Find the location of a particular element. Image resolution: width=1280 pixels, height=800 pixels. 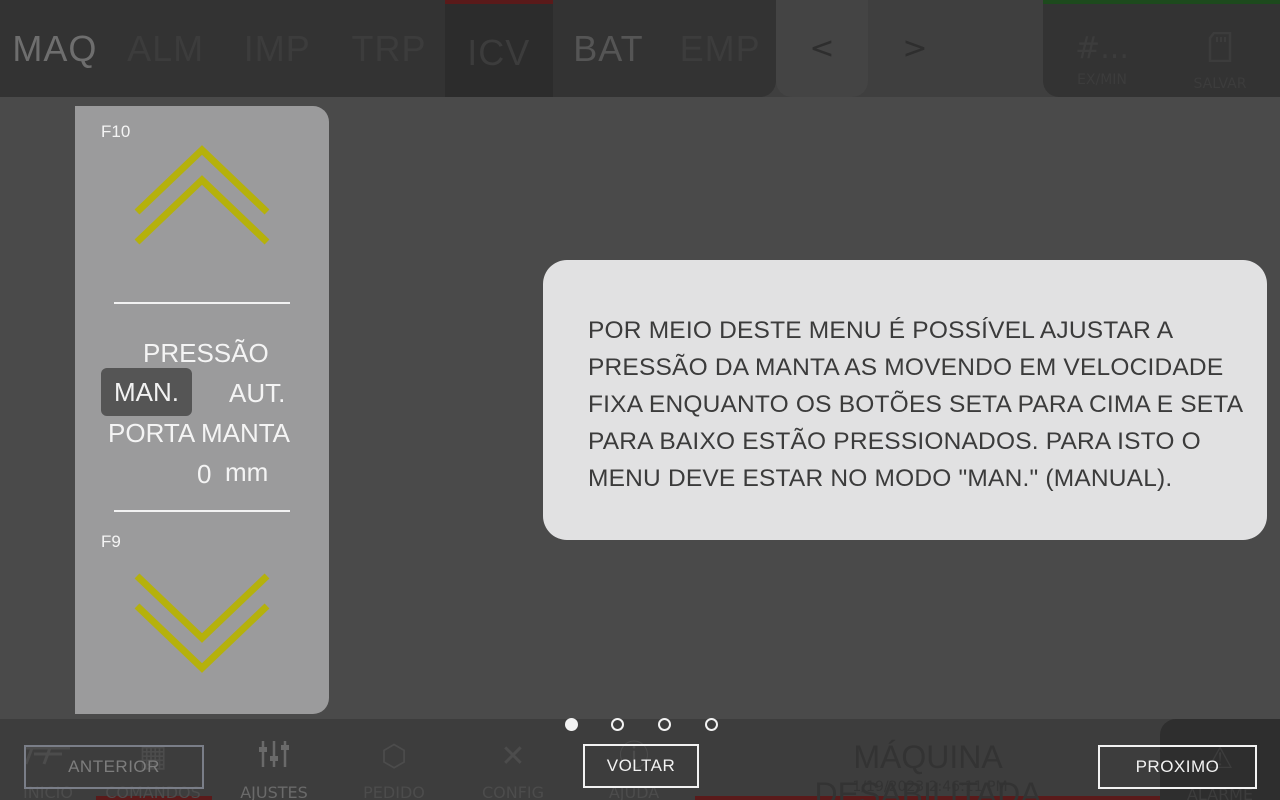

pressure-subtitle: PORTA MANTA is located at coordinates (199, 433).